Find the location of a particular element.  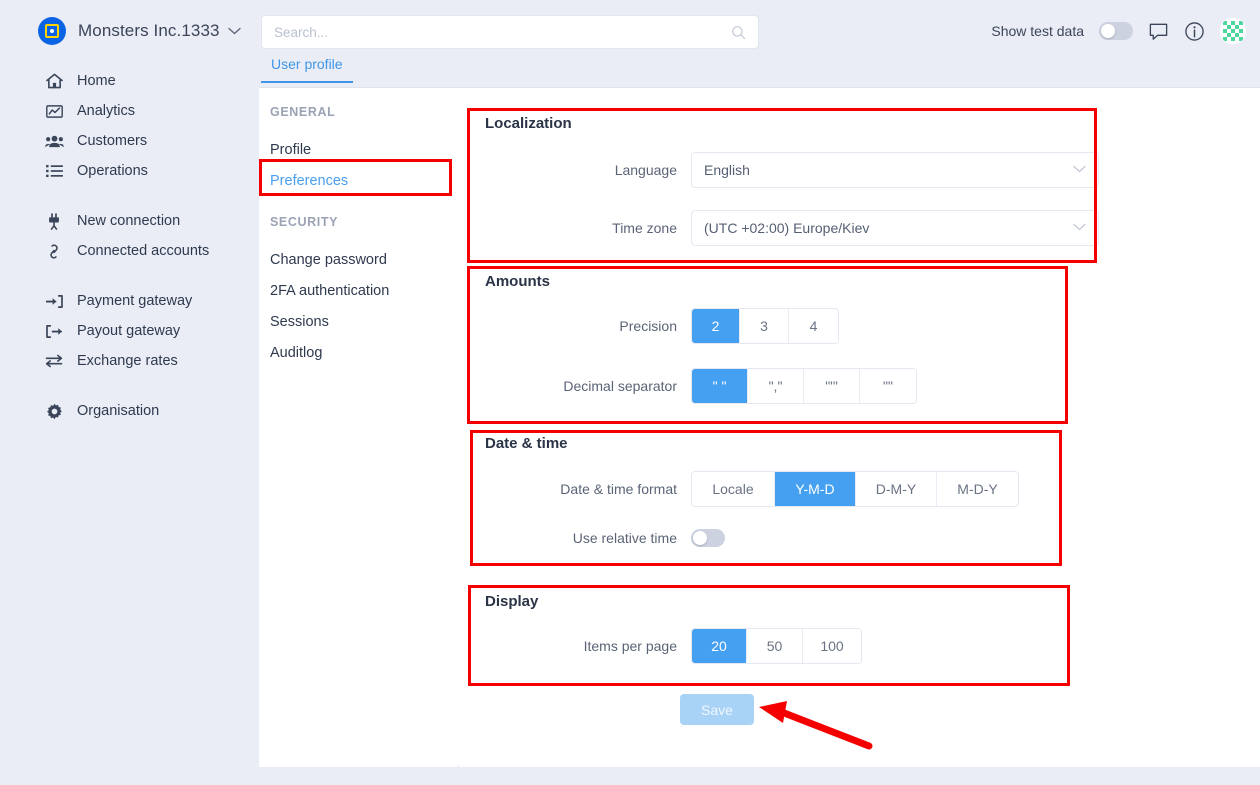

arrow-into-bracket-icon is located at coordinates (54, 301).